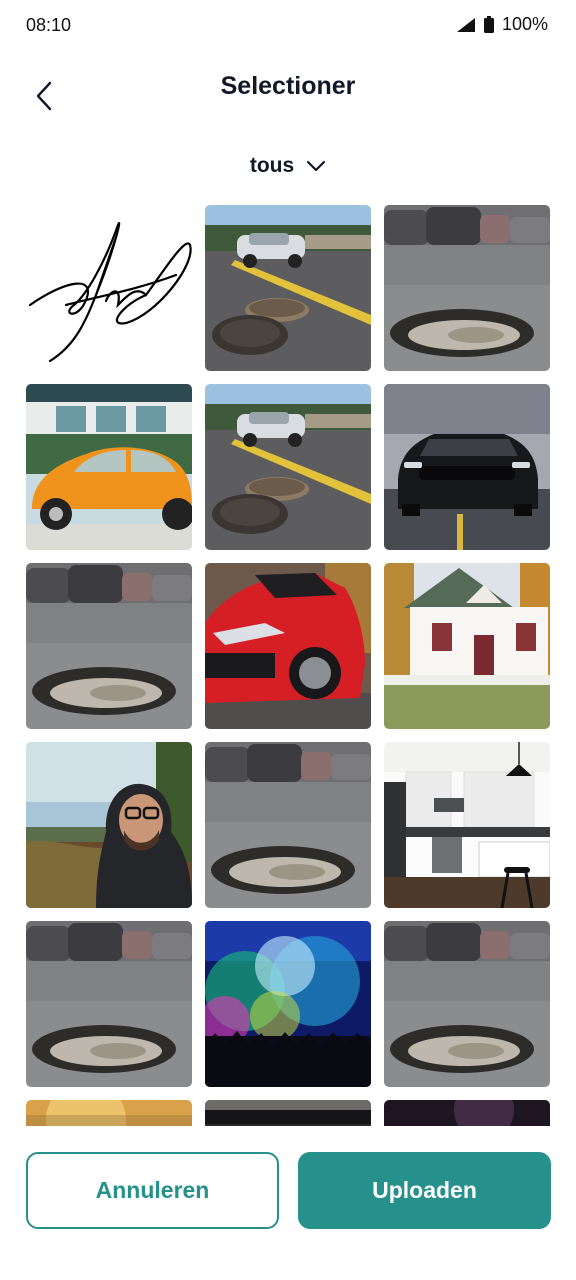 The width and height of the screenshot is (576, 1280). I want to click on filter-bar: tous, so click(288, 166).